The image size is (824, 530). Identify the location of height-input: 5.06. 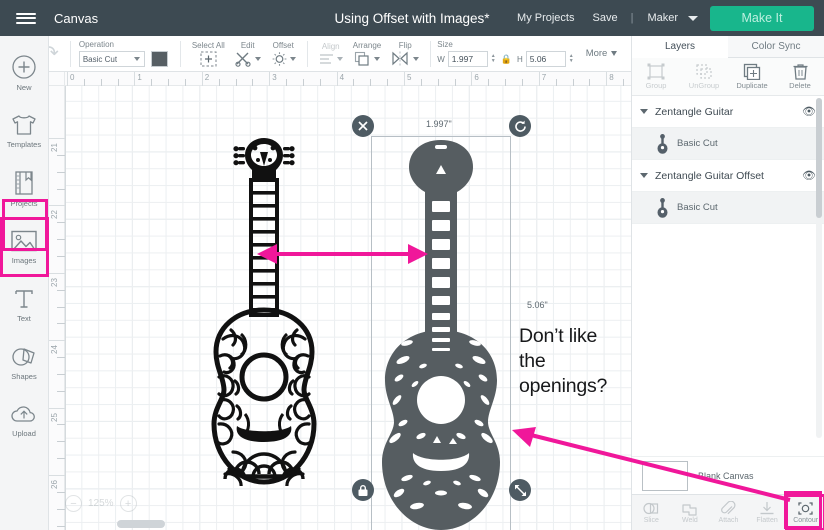
(545, 59).